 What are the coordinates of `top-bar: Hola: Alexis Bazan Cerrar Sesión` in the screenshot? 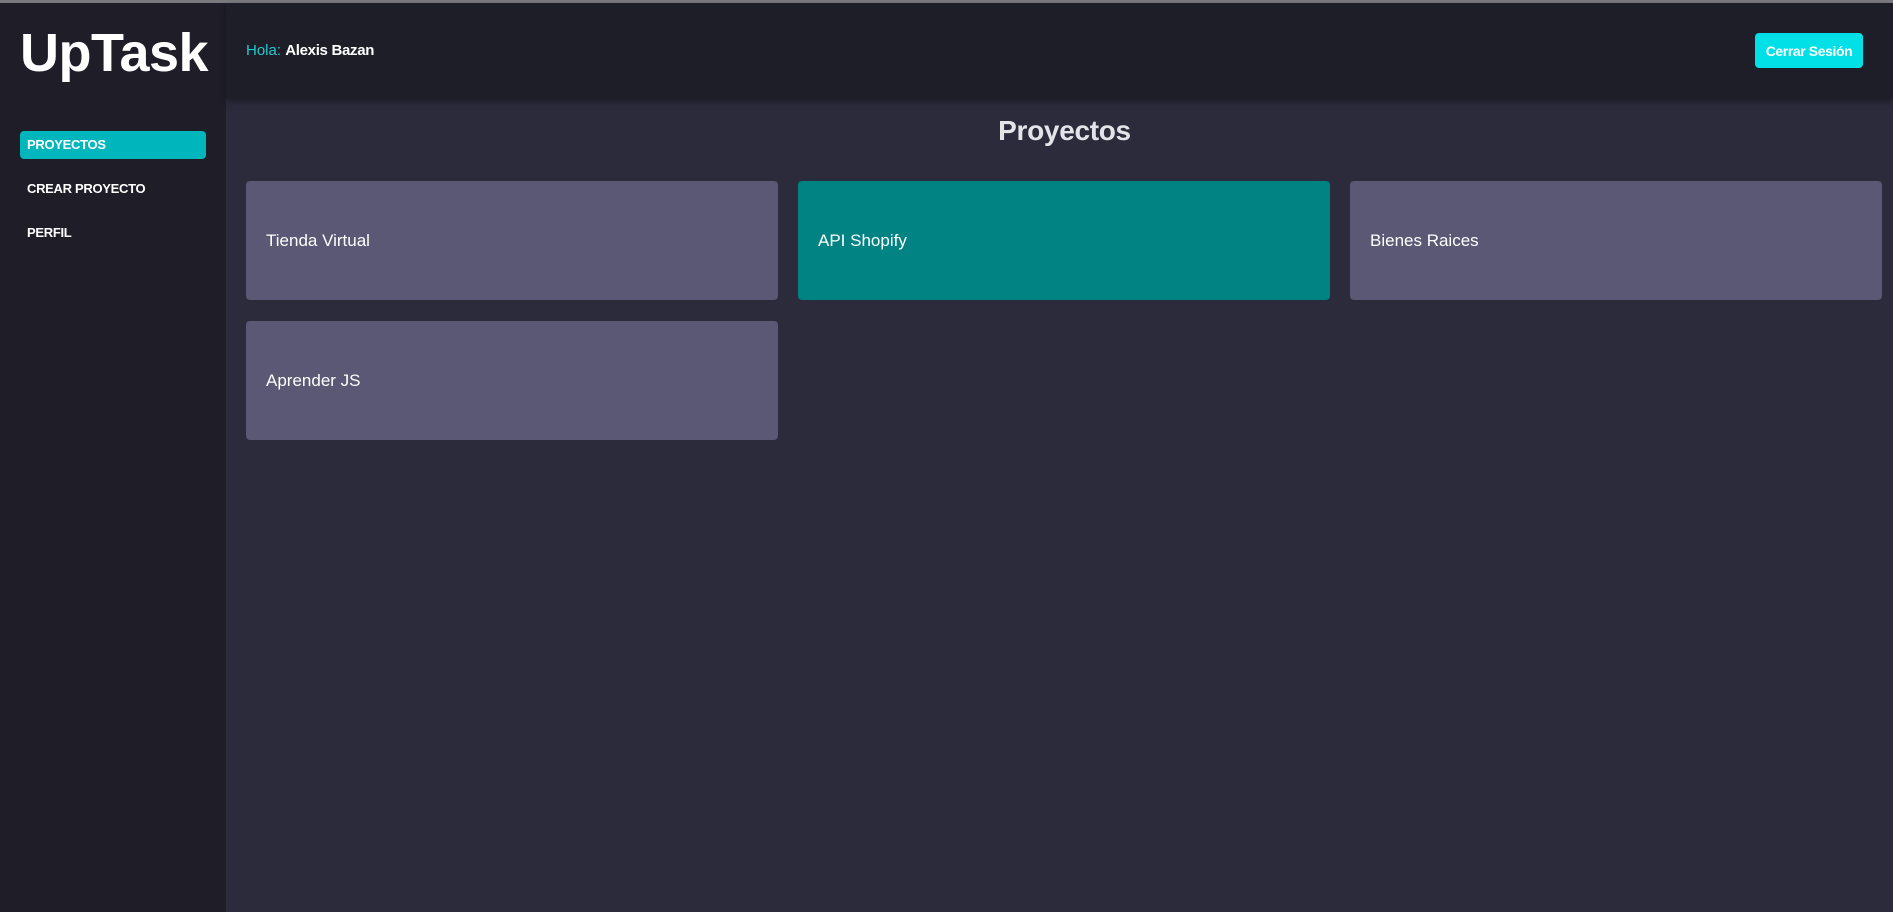 It's located at (1059, 51).